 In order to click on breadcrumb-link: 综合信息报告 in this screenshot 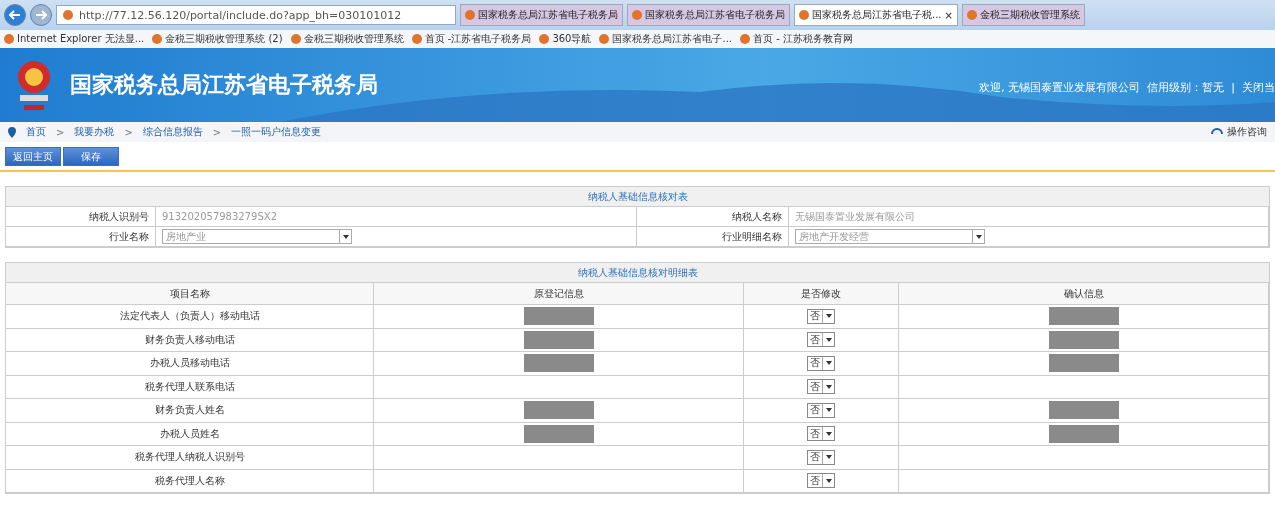, I will do `click(172, 132)`.